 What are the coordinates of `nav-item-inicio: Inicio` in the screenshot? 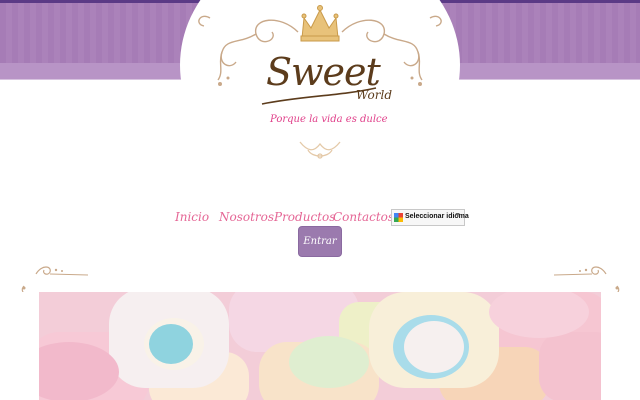 It's located at (192, 217).